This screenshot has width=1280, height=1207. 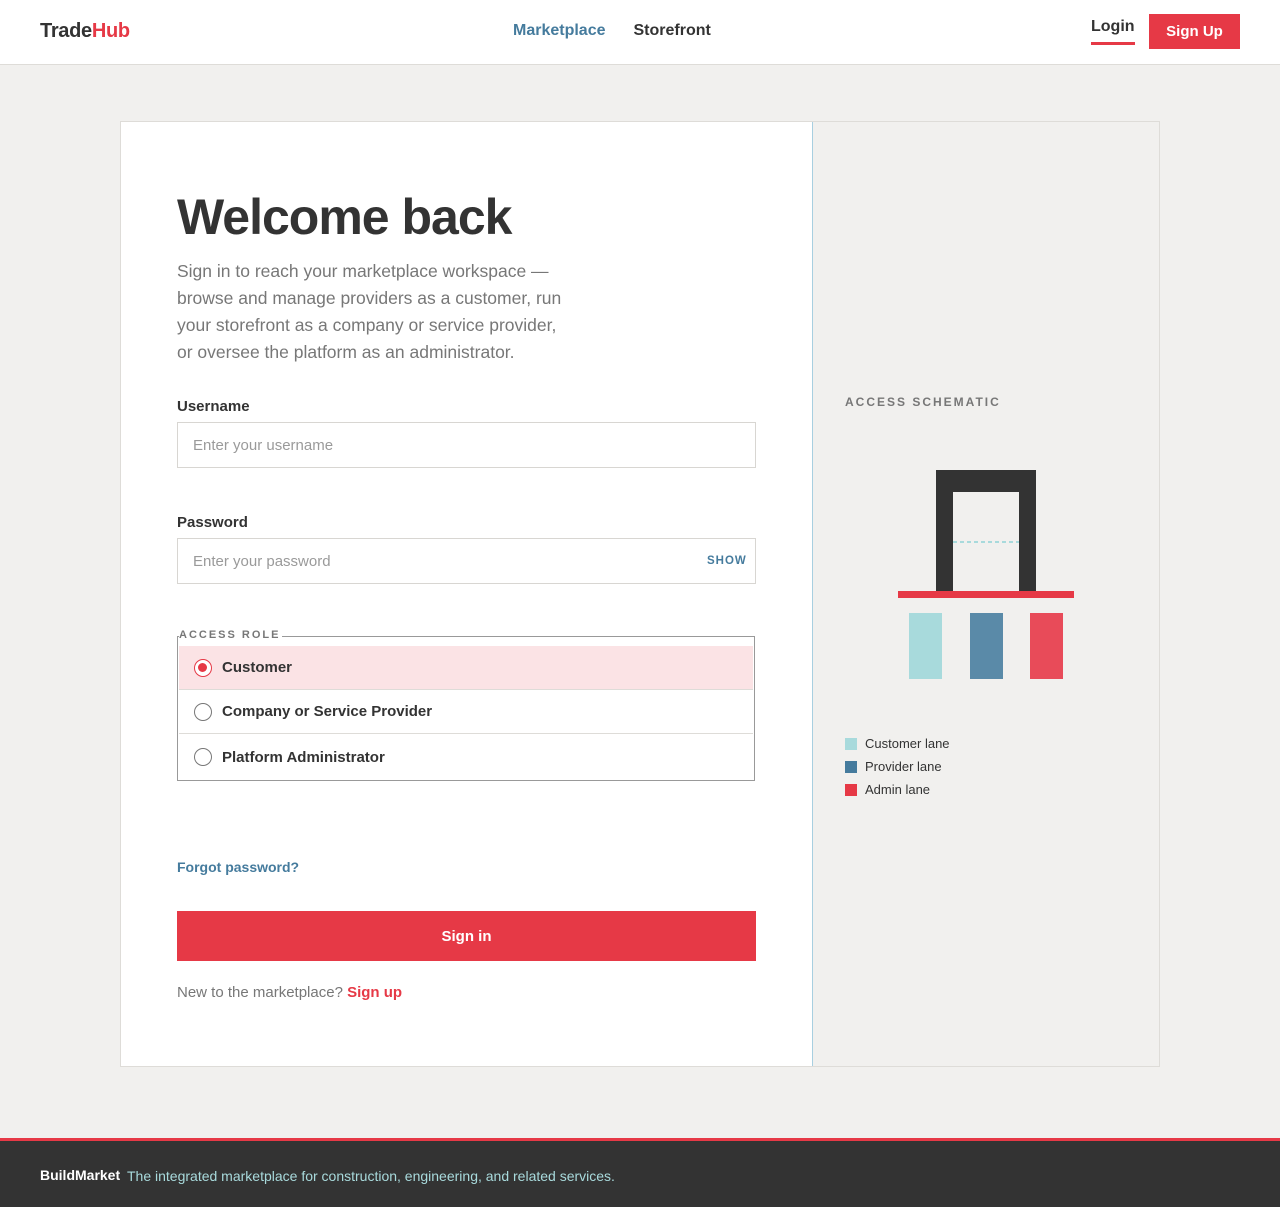 What do you see at coordinates (466, 445) in the screenshot?
I see `username-input` at bounding box center [466, 445].